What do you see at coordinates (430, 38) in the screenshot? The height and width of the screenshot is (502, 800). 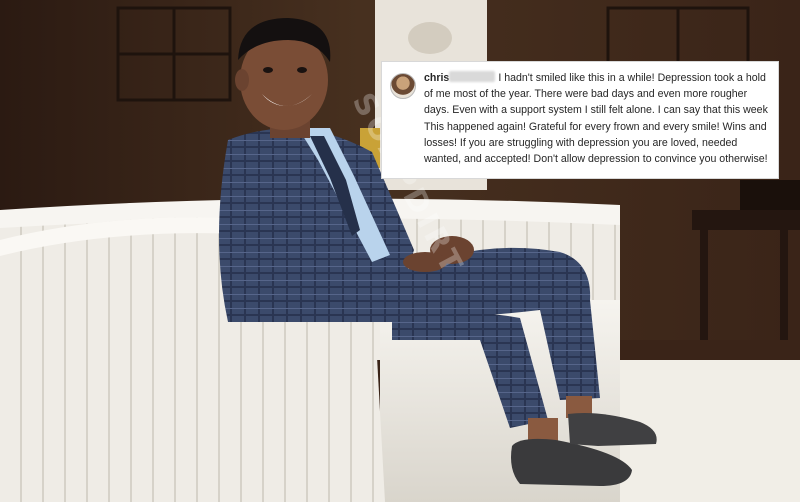 I see `cabinet-decoration` at bounding box center [430, 38].